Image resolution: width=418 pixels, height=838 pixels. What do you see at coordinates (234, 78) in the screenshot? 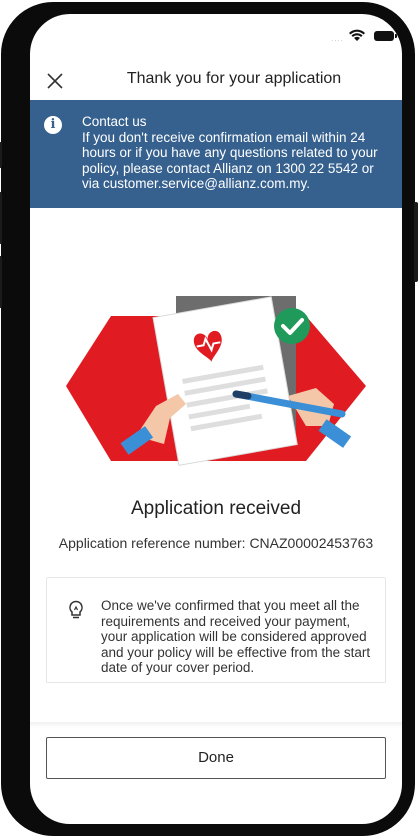
I see `page-title: Thank you for your application` at bounding box center [234, 78].